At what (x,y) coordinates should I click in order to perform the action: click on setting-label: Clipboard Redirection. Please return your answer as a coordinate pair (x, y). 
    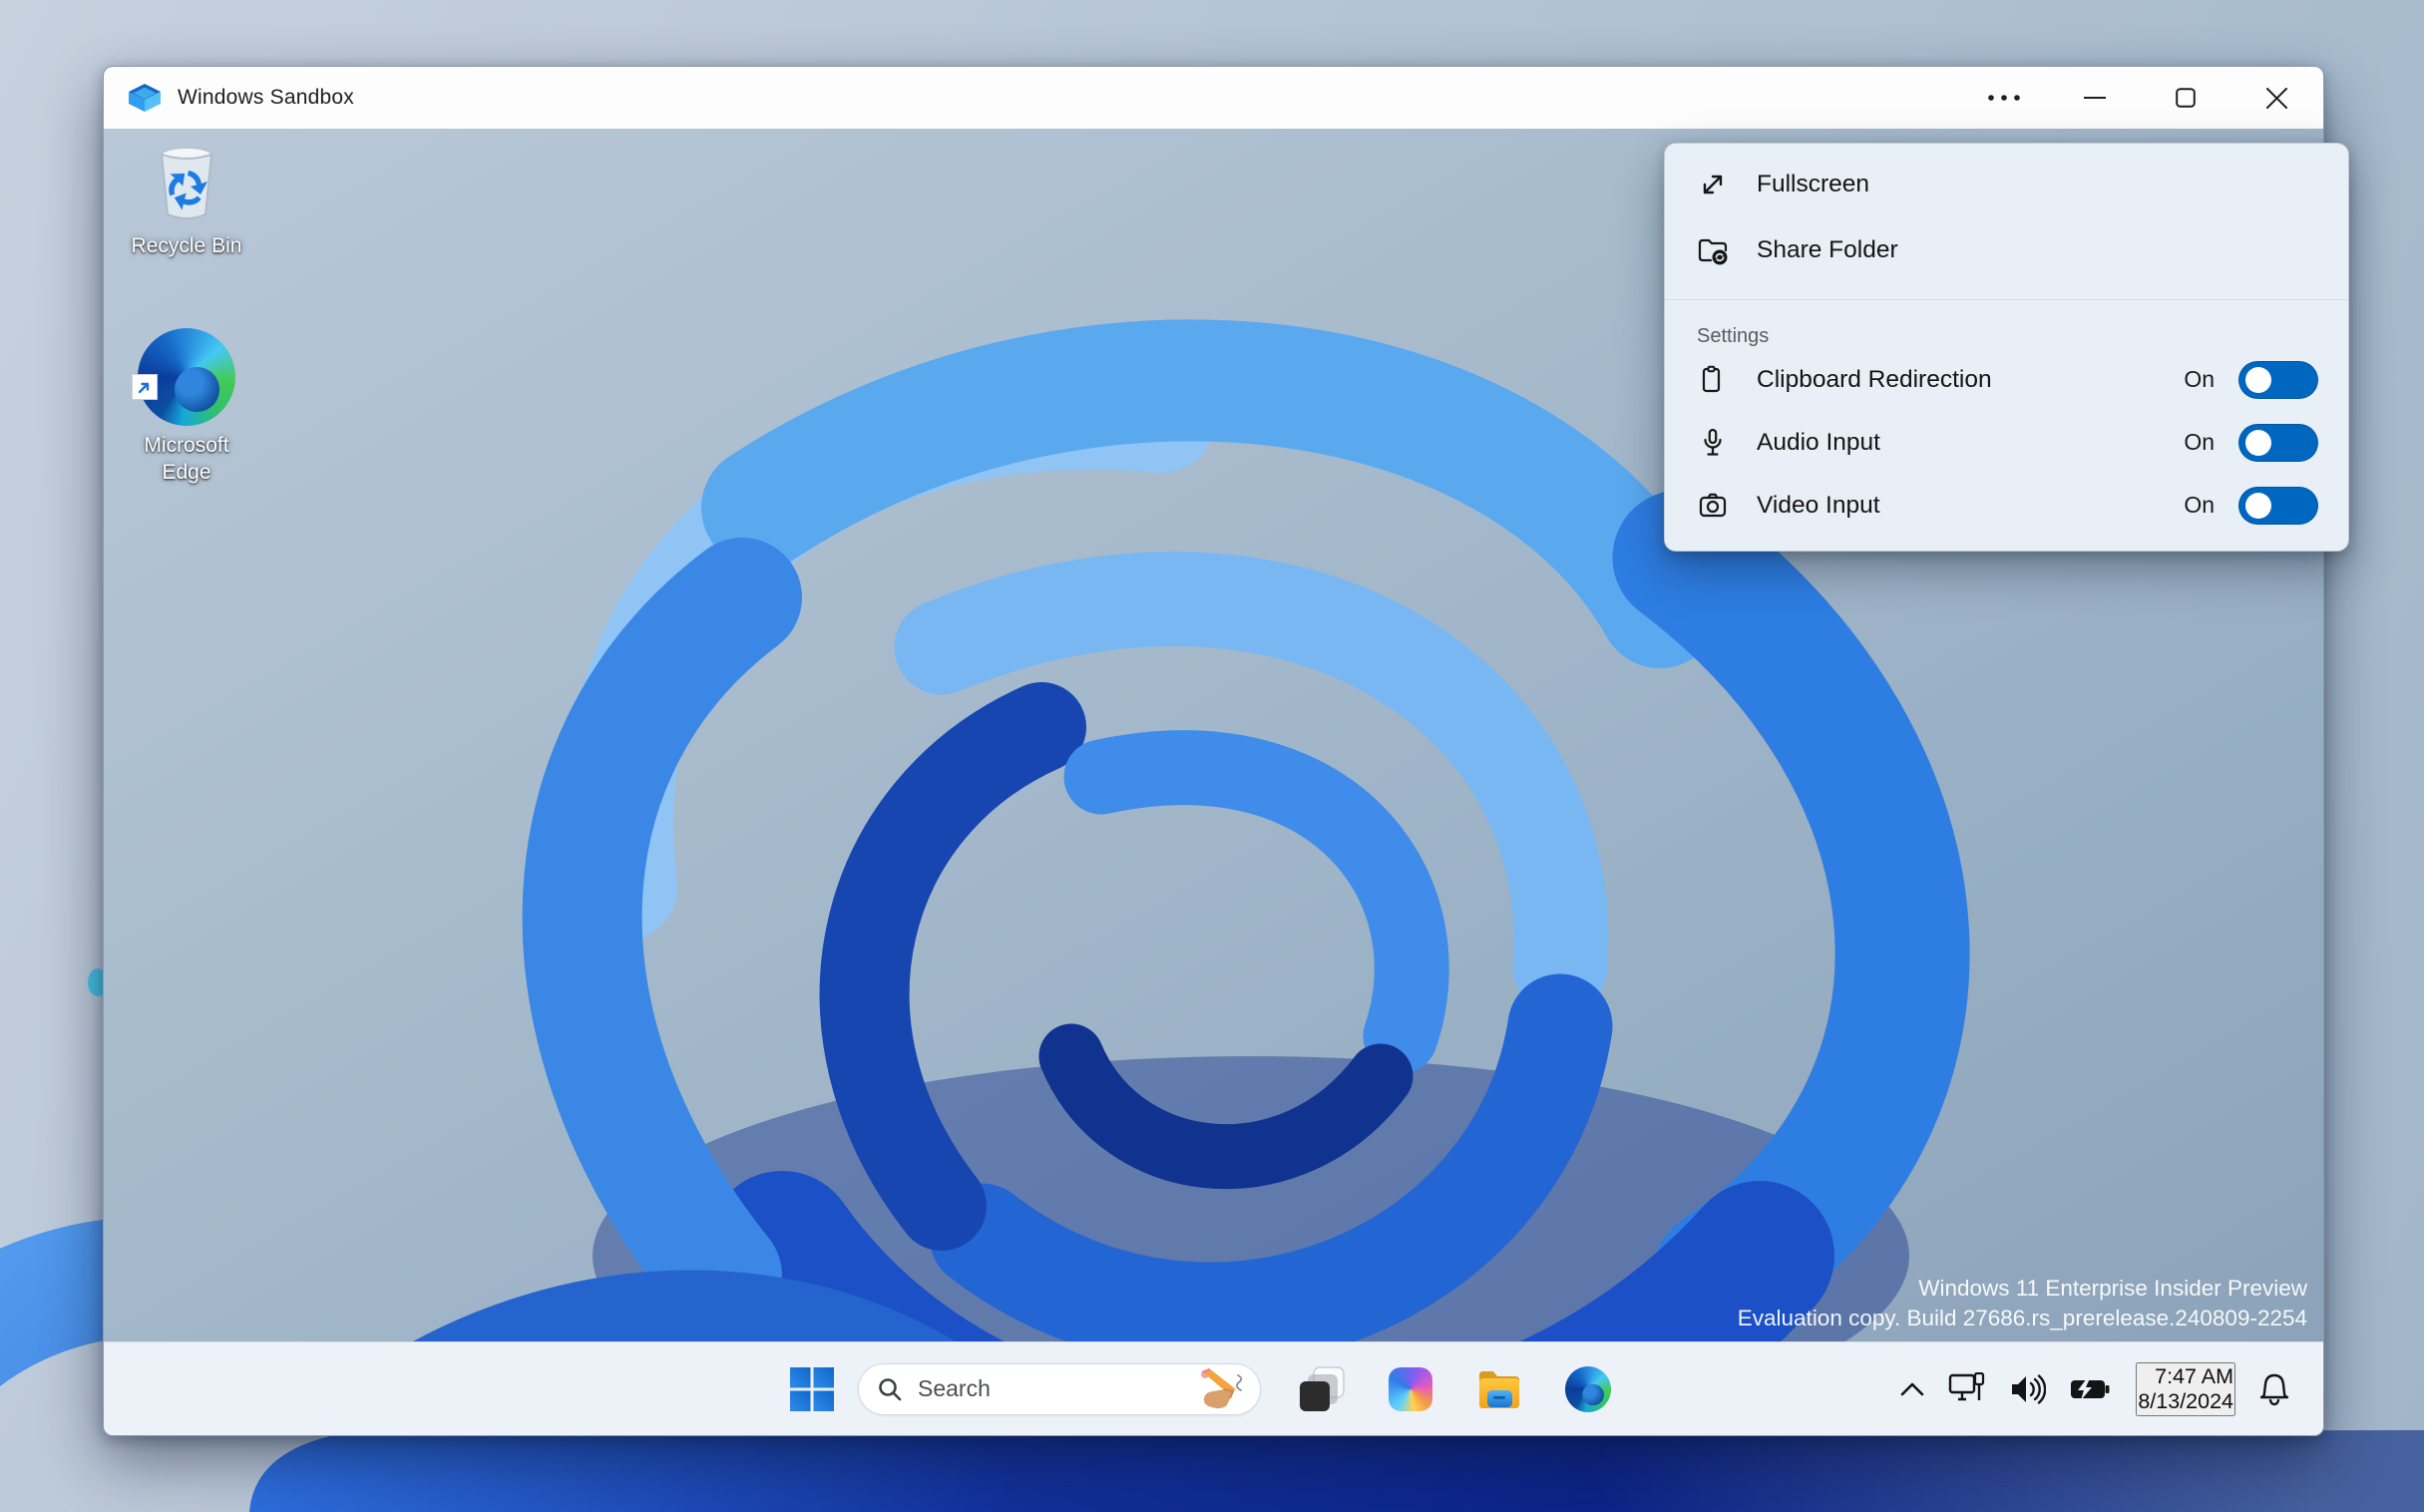
    Looking at the image, I should click on (1874, 379).